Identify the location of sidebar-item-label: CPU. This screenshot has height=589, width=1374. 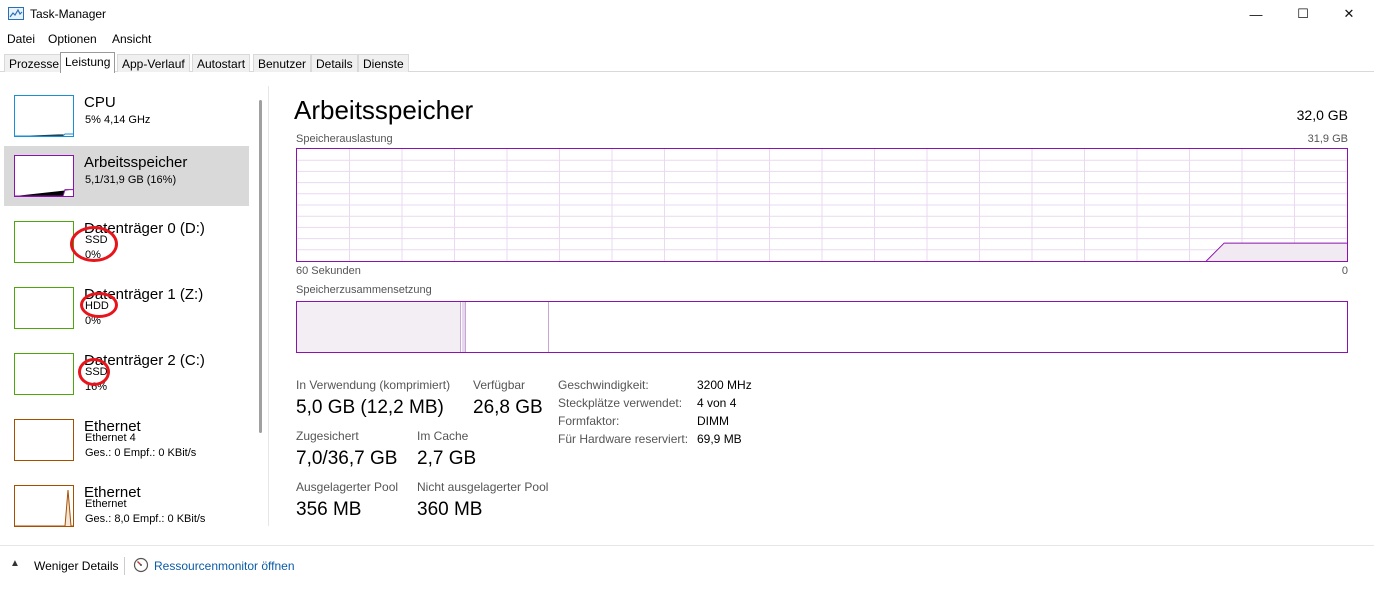
(100, 102).